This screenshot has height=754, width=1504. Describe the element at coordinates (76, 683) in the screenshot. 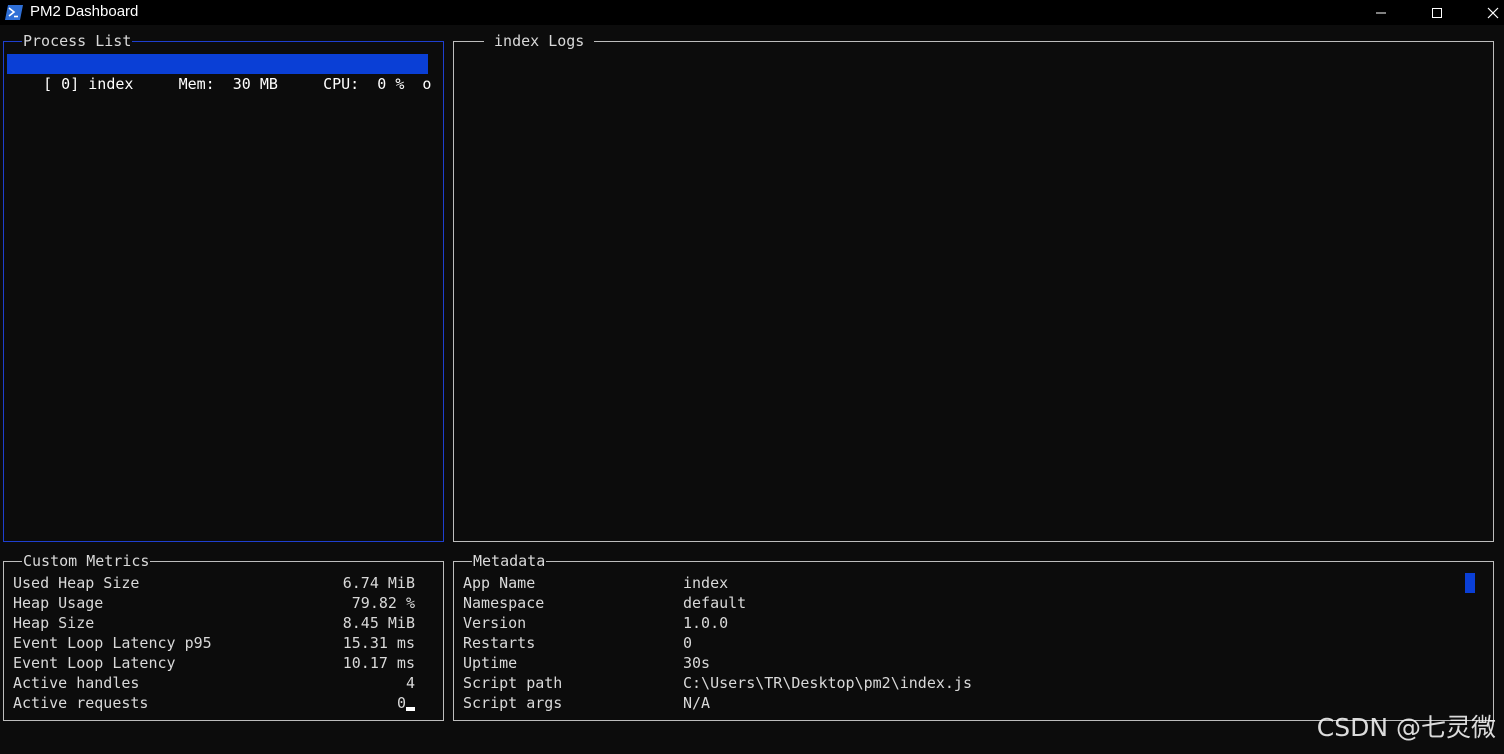

I see `metric-label: Active handles` at that location.